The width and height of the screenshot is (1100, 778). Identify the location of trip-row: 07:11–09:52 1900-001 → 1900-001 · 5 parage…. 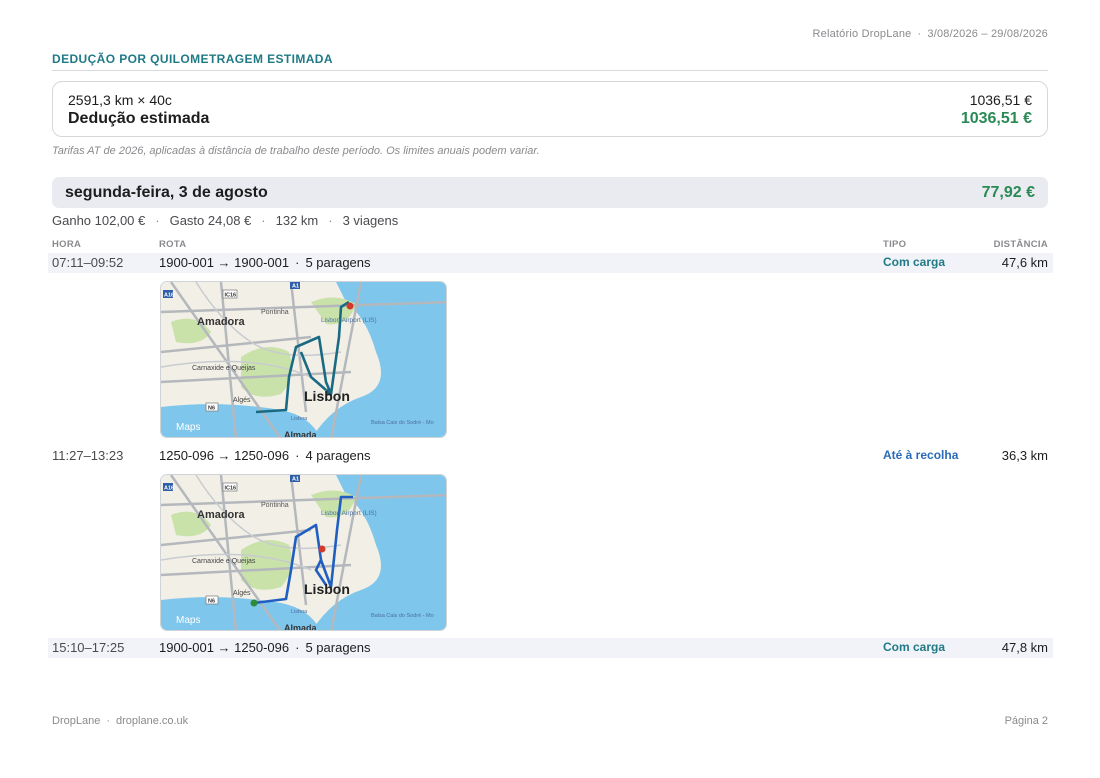
(550, 263).